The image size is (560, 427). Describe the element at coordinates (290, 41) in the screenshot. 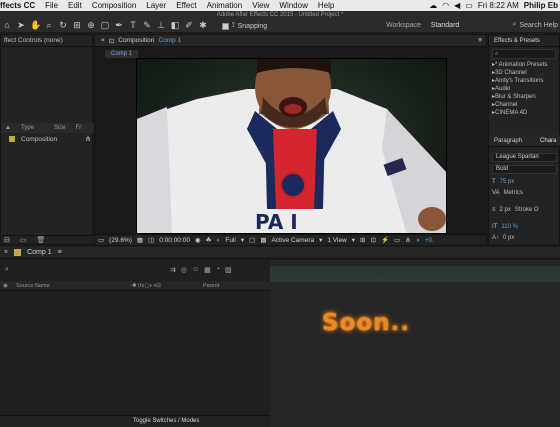

I see `composition-tab: × ⊡ Composition Comp 1 ≡` at that location.